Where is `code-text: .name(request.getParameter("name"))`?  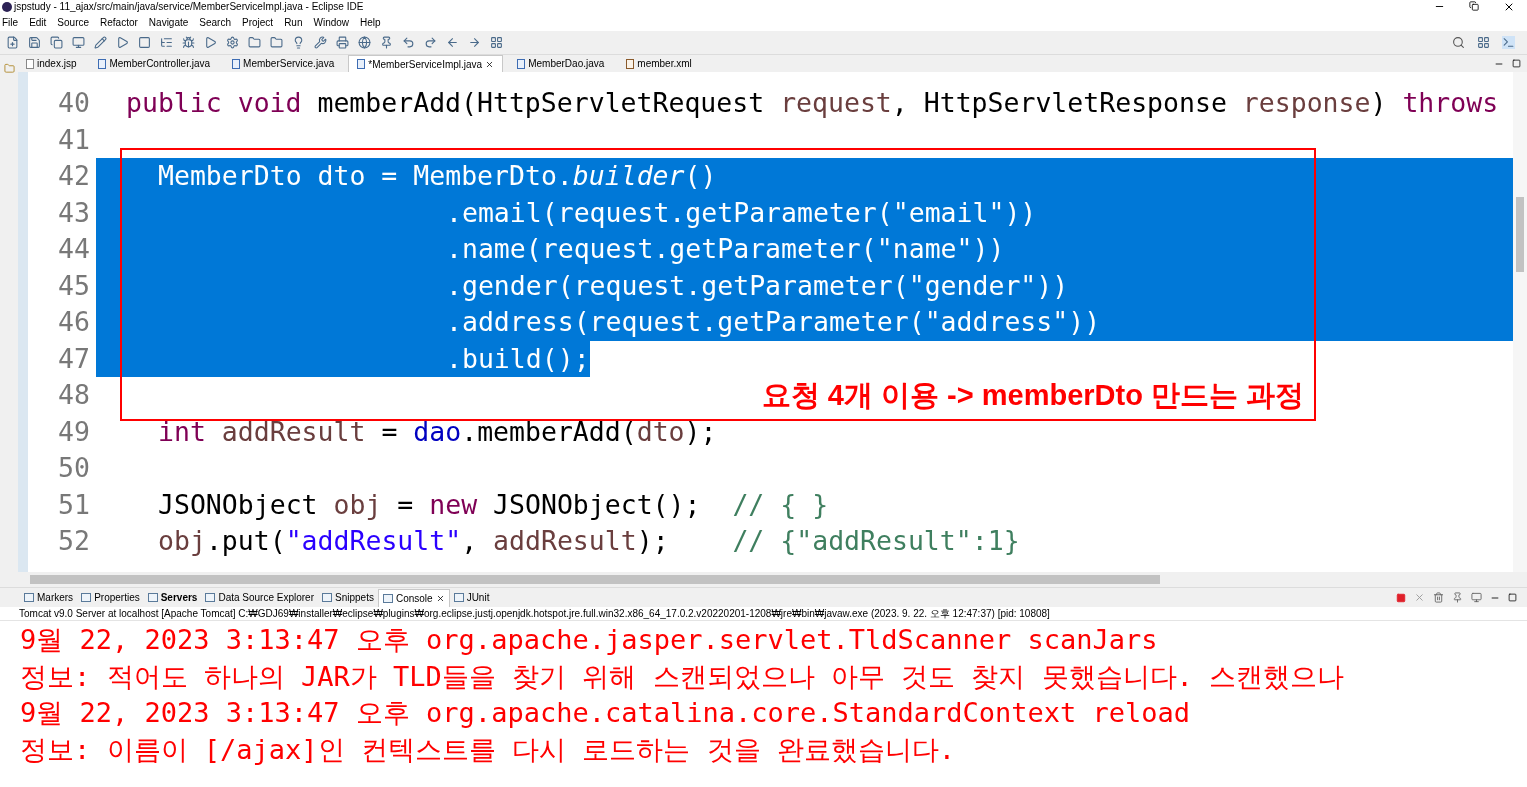 code-text: .name(request.getParameter("name")) is located at coordinates (725, 249).